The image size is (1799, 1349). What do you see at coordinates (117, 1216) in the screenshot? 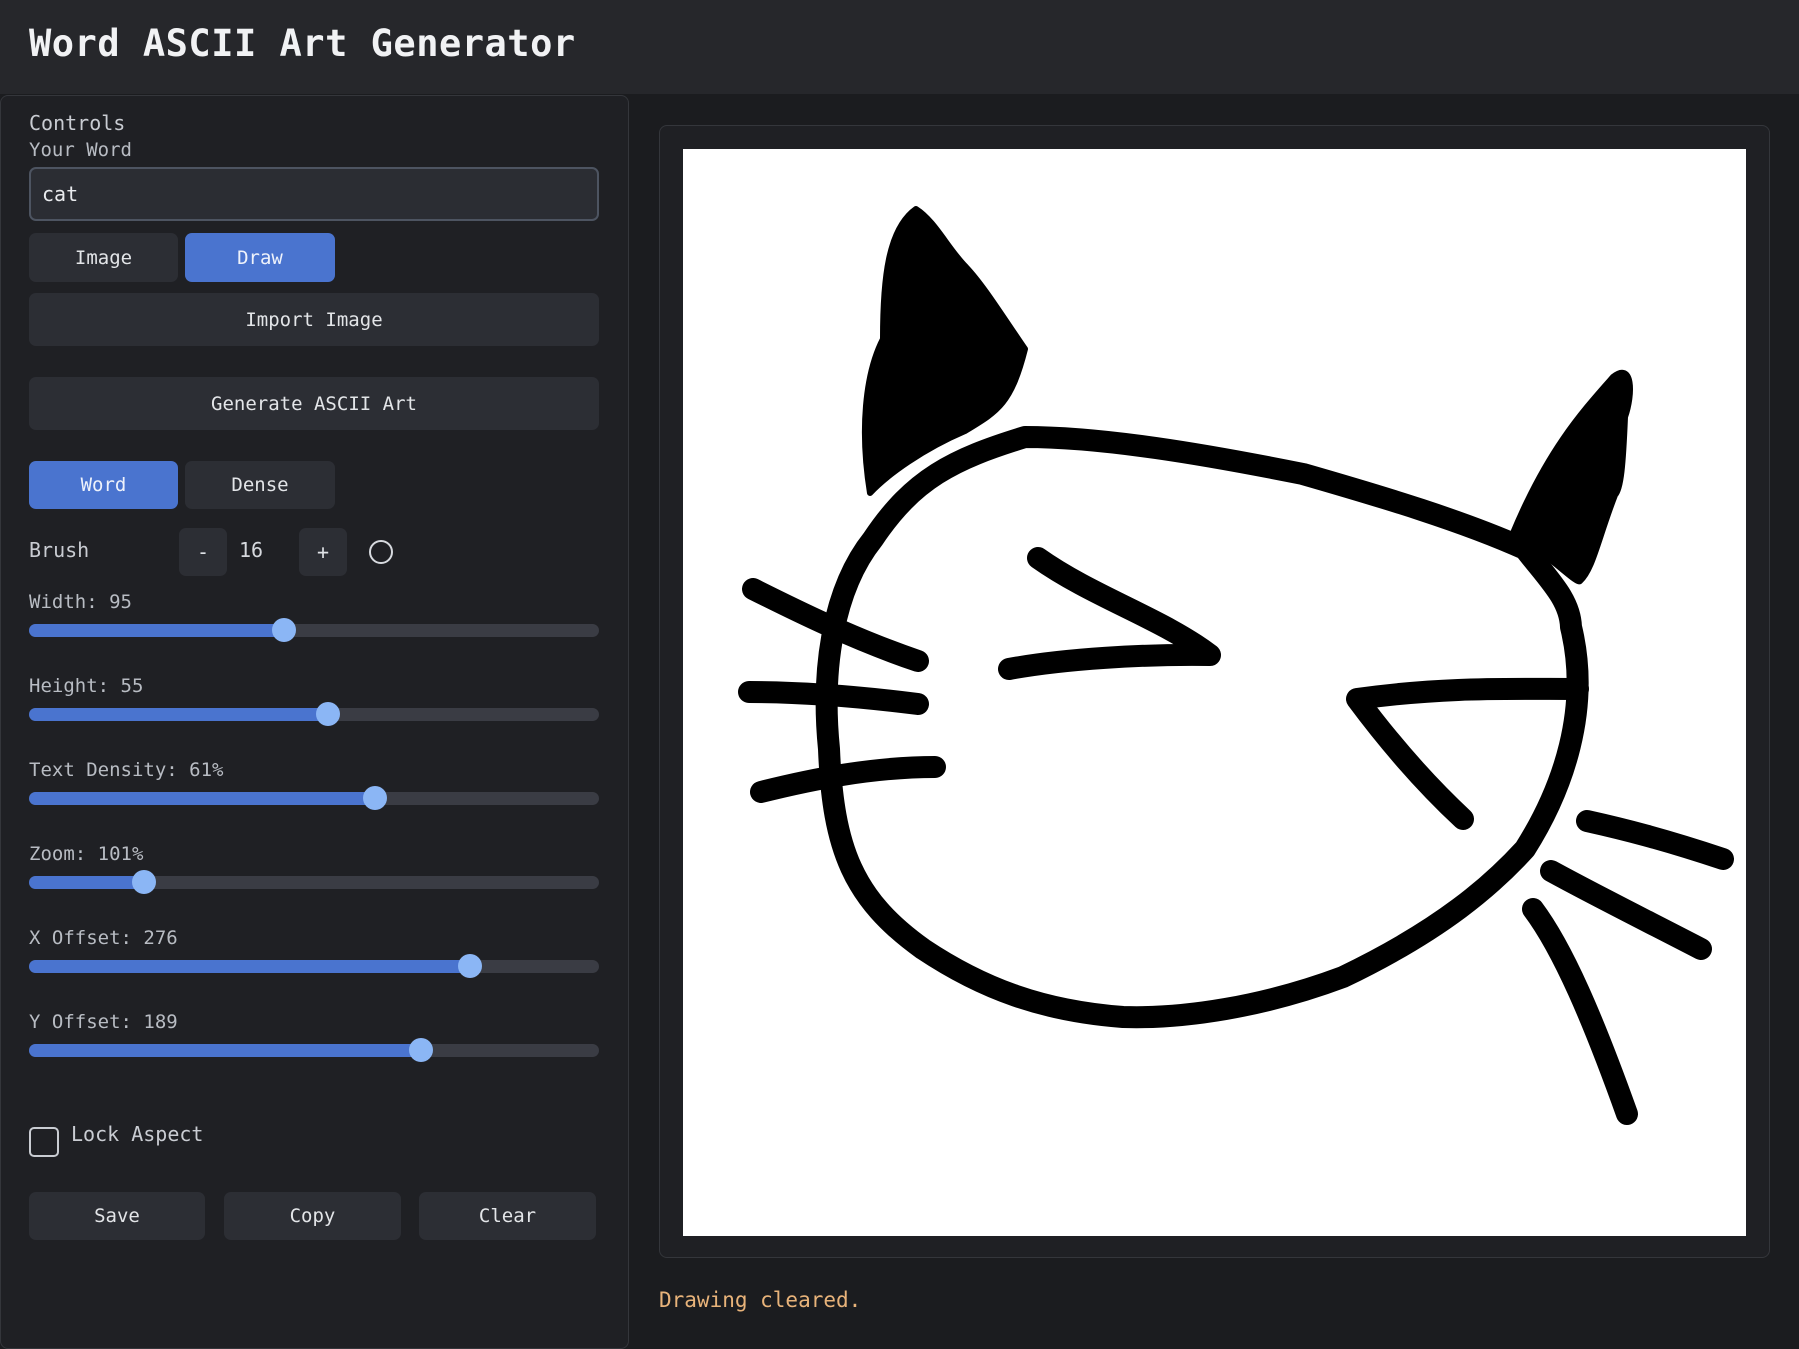
I see `save-button: Save` at bounding box center [117, 1216].